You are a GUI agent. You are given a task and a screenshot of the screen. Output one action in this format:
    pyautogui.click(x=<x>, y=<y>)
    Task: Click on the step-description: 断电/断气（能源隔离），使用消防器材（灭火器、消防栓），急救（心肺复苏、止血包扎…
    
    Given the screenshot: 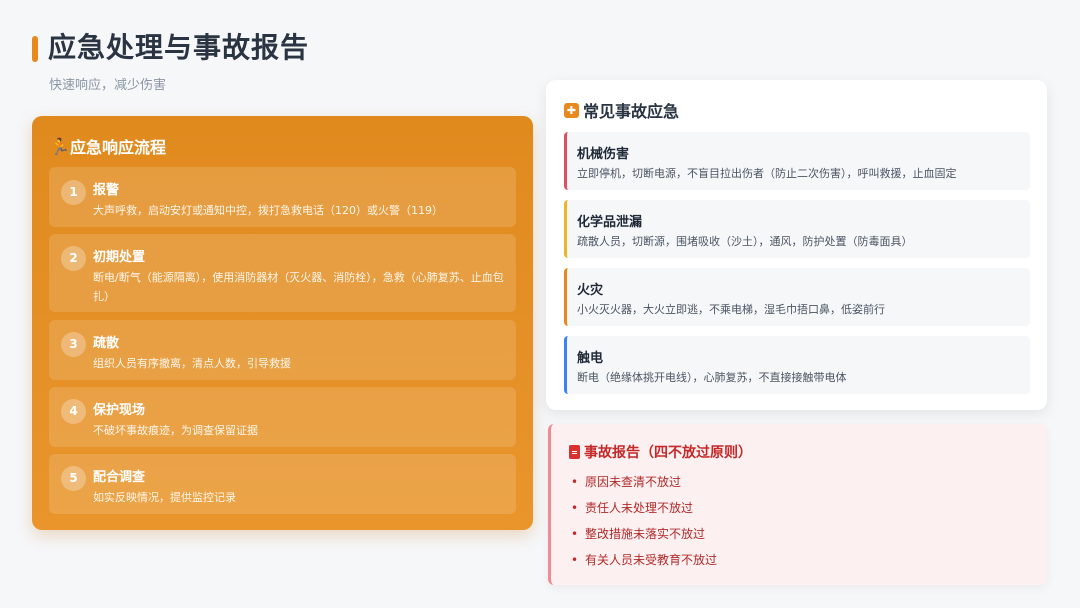 What is the action you would take?
    pyautogui.click(x=298, y=287)
    